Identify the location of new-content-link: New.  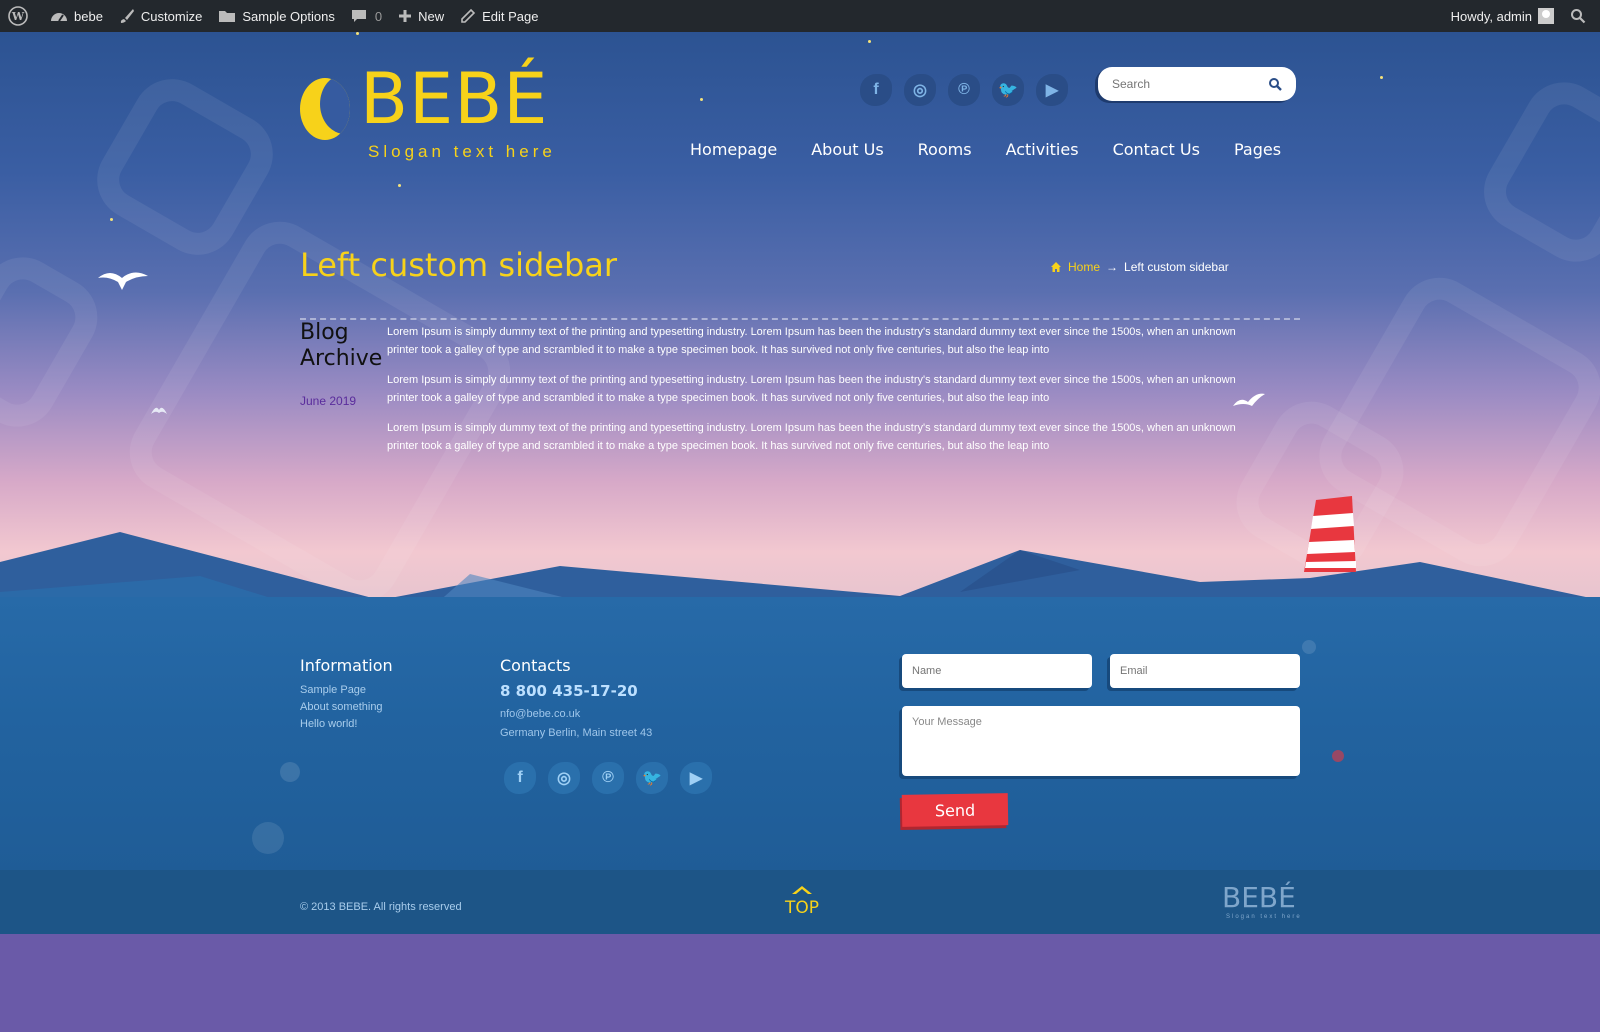
(421, 16).